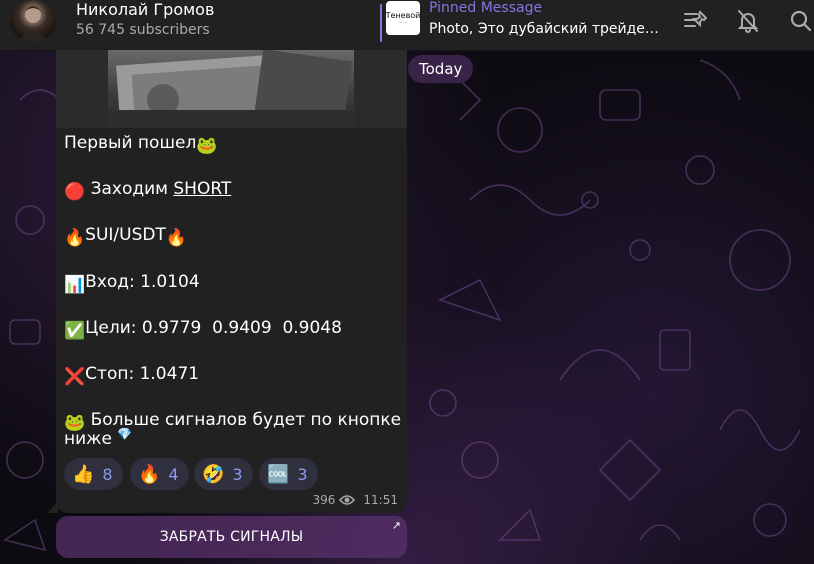 This screenshot has height=564, width=814. What do you see at coordinates (143, 30) in the screenshot?
I see `subscriber-count: 56 745 subscribers` at bounding box center [143, 30].